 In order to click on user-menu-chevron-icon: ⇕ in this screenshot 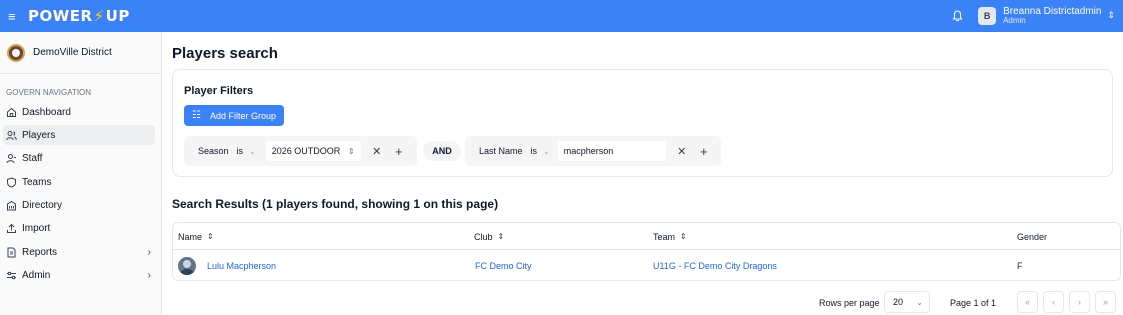, I will do `click(1111, 15)`.